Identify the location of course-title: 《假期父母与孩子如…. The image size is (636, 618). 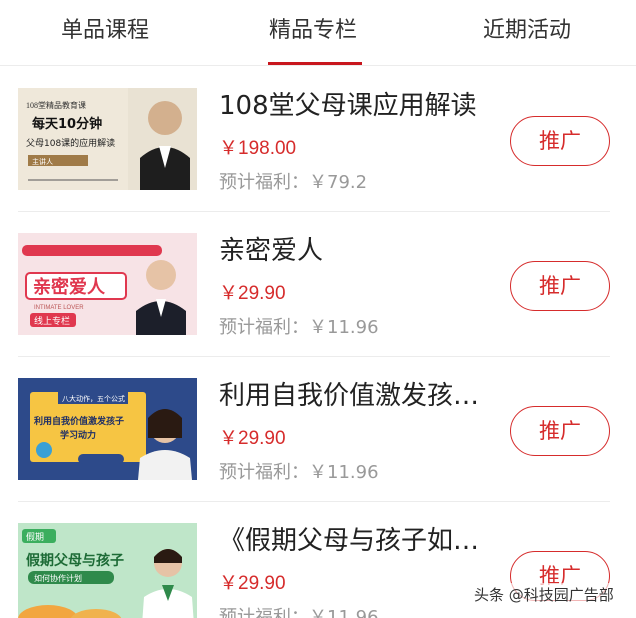
(364, 538).